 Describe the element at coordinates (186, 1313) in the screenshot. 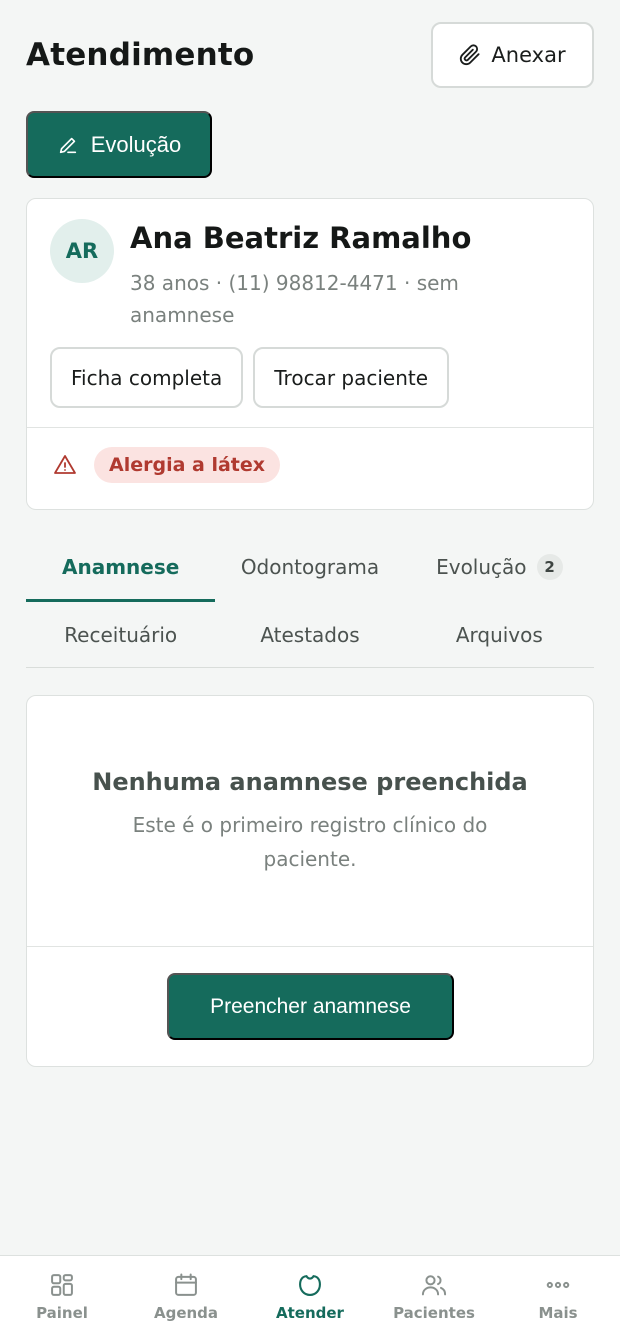

I see `nav-label: Agenda` at that location.